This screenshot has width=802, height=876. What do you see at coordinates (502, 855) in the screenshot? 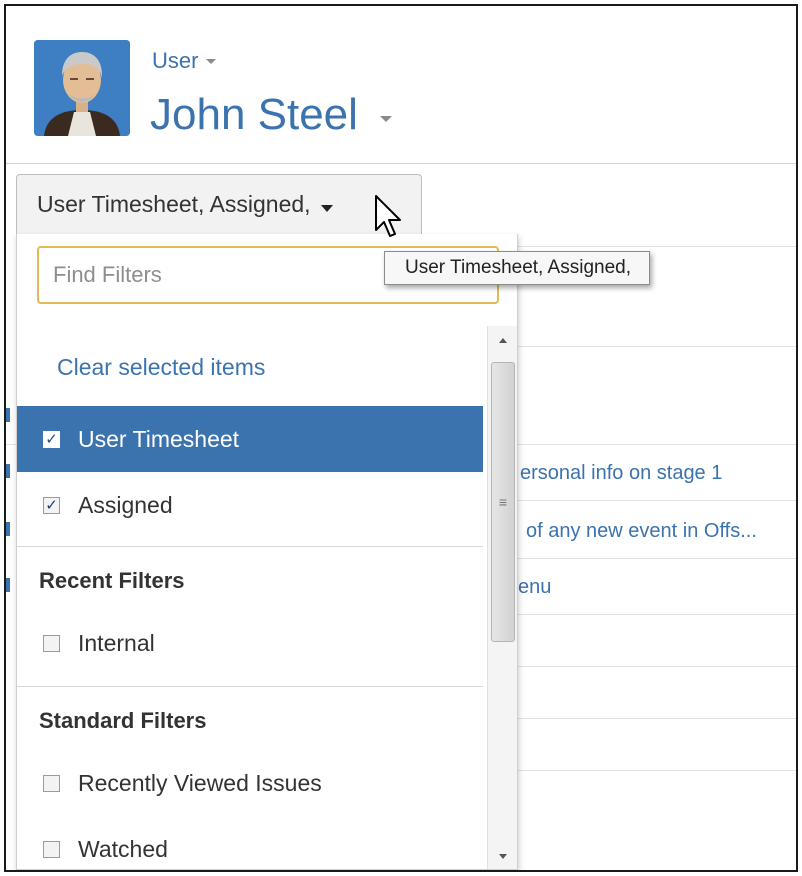
I see `scroll-down-arrow-icon` at bounding box center [502, 855].